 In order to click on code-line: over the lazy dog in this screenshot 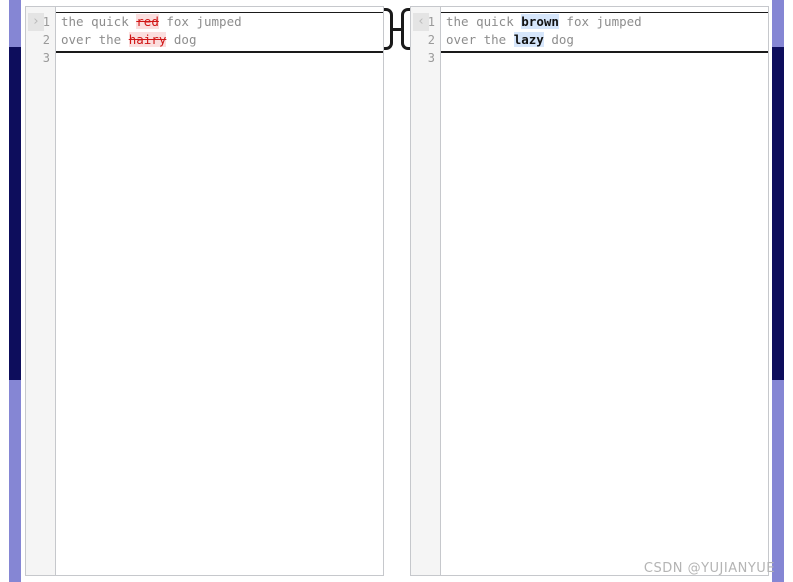, I will do `click(604, 40)`.